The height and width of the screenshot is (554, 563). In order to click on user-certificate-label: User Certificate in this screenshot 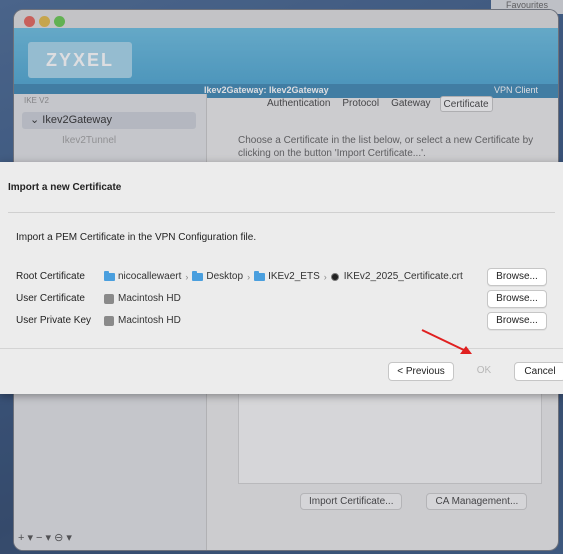, I will do `click(50, 298)`.